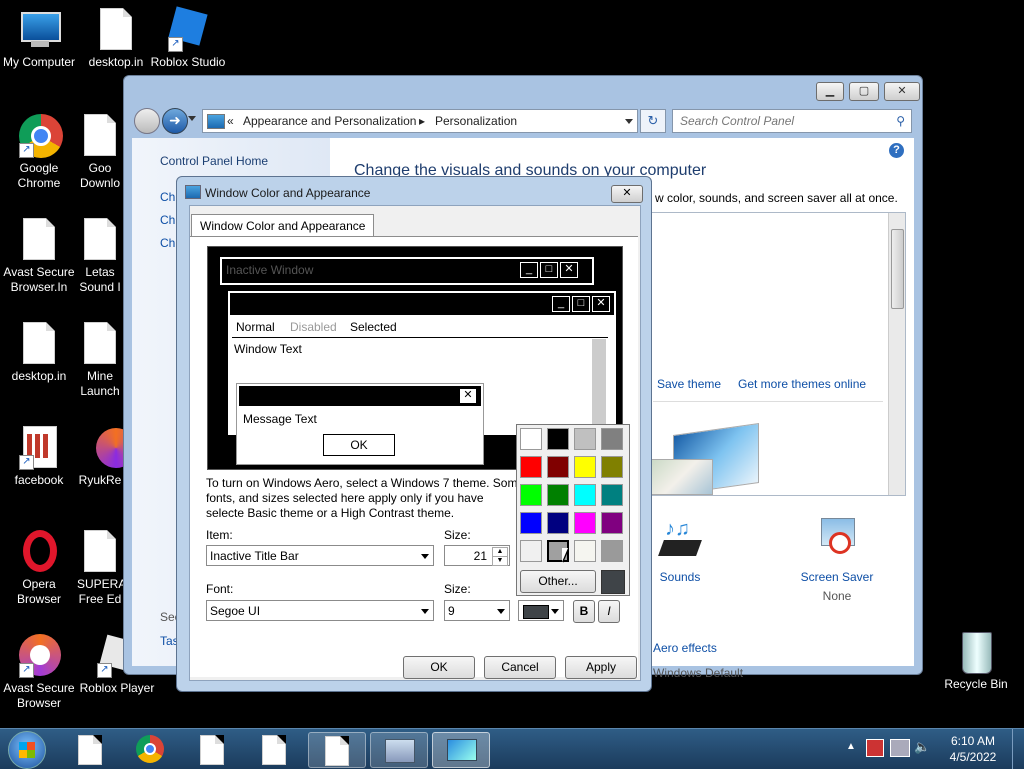 This screenshot has height=769, width=1024. I want to click on desktop-icon-avast-secure-browser: ↗ Avast Secure Browser, so click(39, 672).